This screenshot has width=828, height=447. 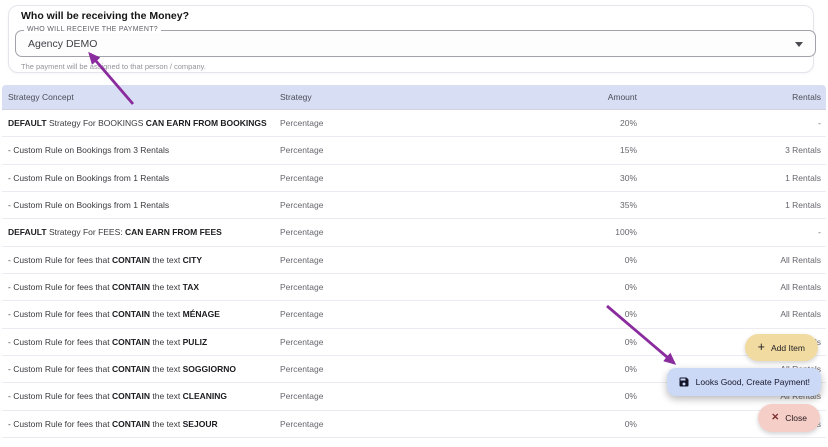 What do you see at coordinates (626, 232) in the screenshot?
I see `amount-cell: 100%` at bounding box center [626, 232].